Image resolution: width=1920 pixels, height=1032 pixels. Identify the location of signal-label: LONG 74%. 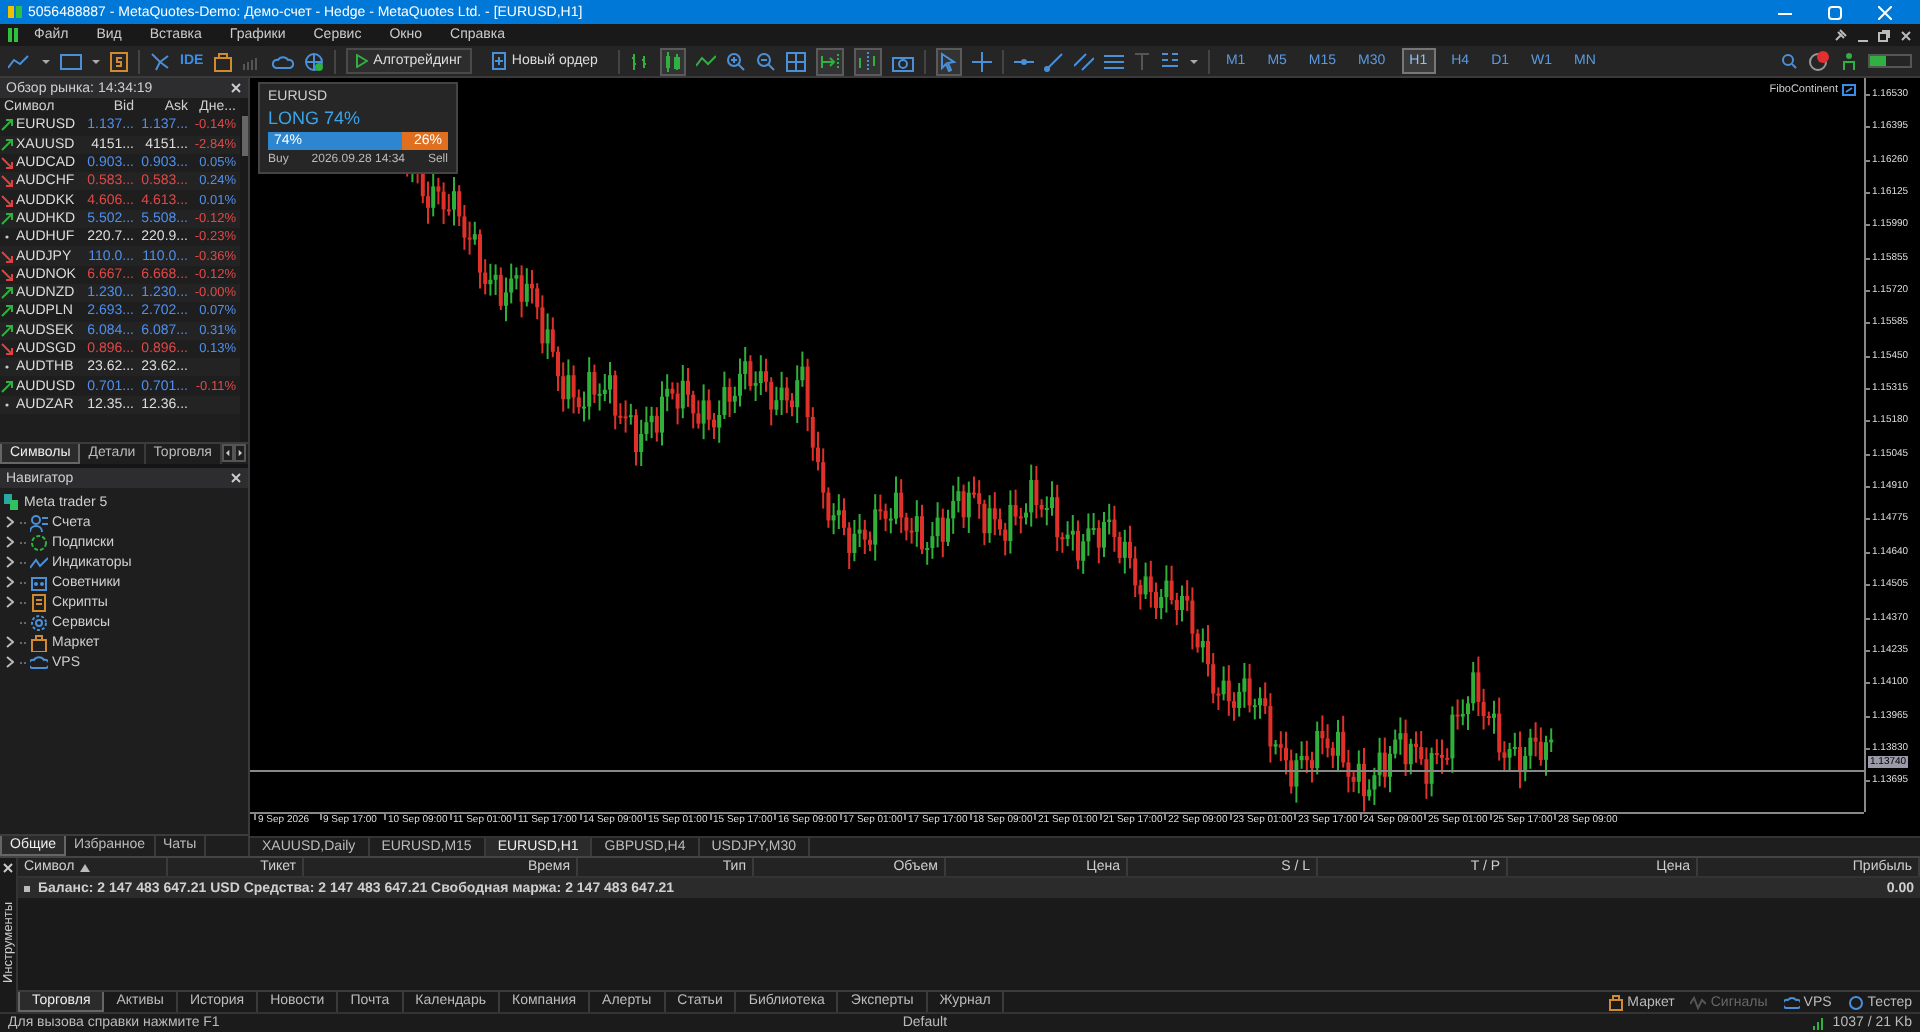
(315, 118).